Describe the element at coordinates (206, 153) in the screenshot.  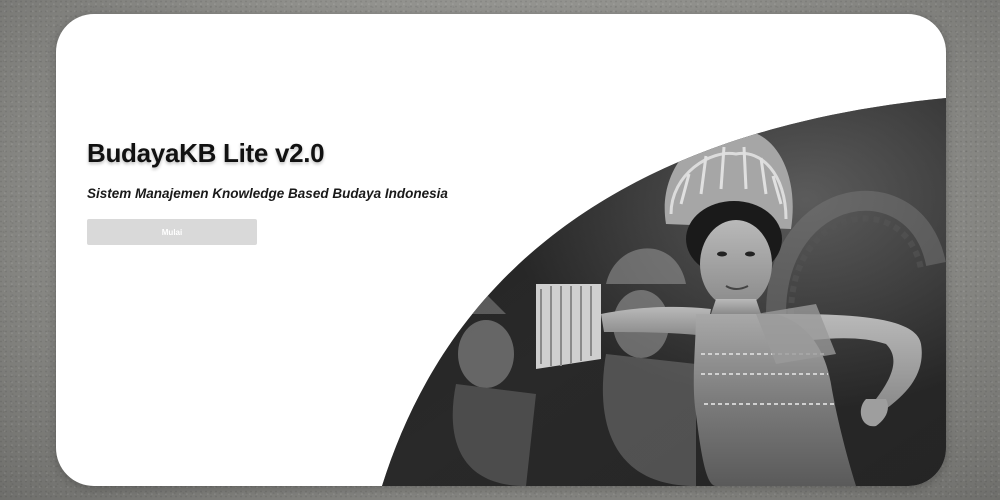
I see `hero-title: BudayaKB Lite v2.0` at that location.